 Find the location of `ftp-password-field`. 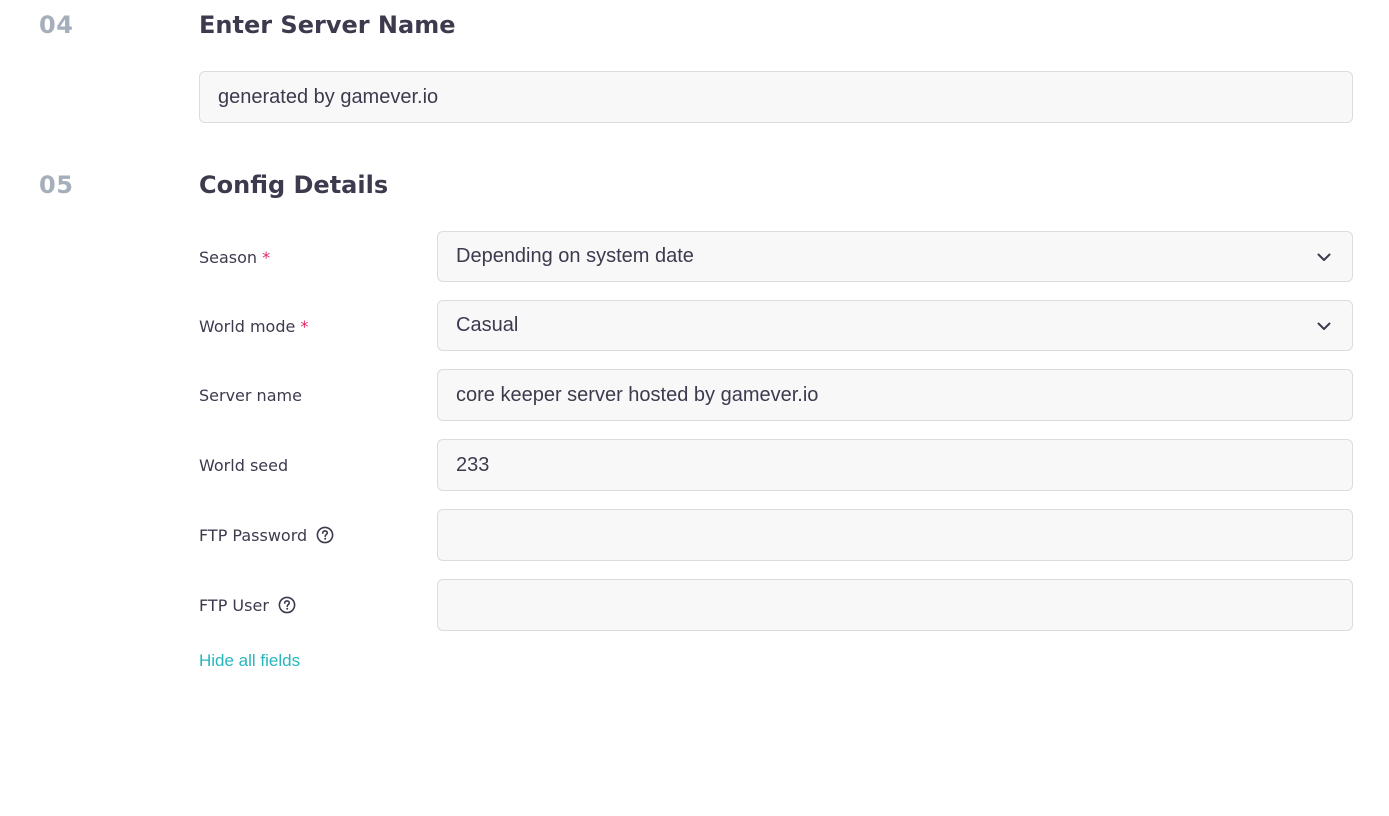

ftp-password-field is located at coordinates (895, 535).